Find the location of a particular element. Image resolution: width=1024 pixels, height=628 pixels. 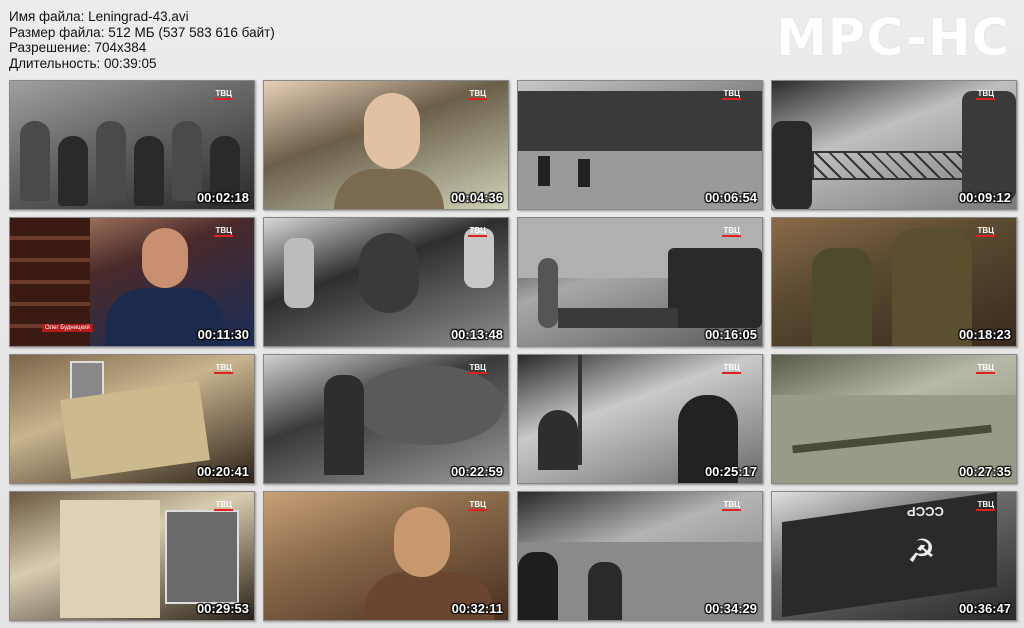

tank is located at coordinates (715, 288).